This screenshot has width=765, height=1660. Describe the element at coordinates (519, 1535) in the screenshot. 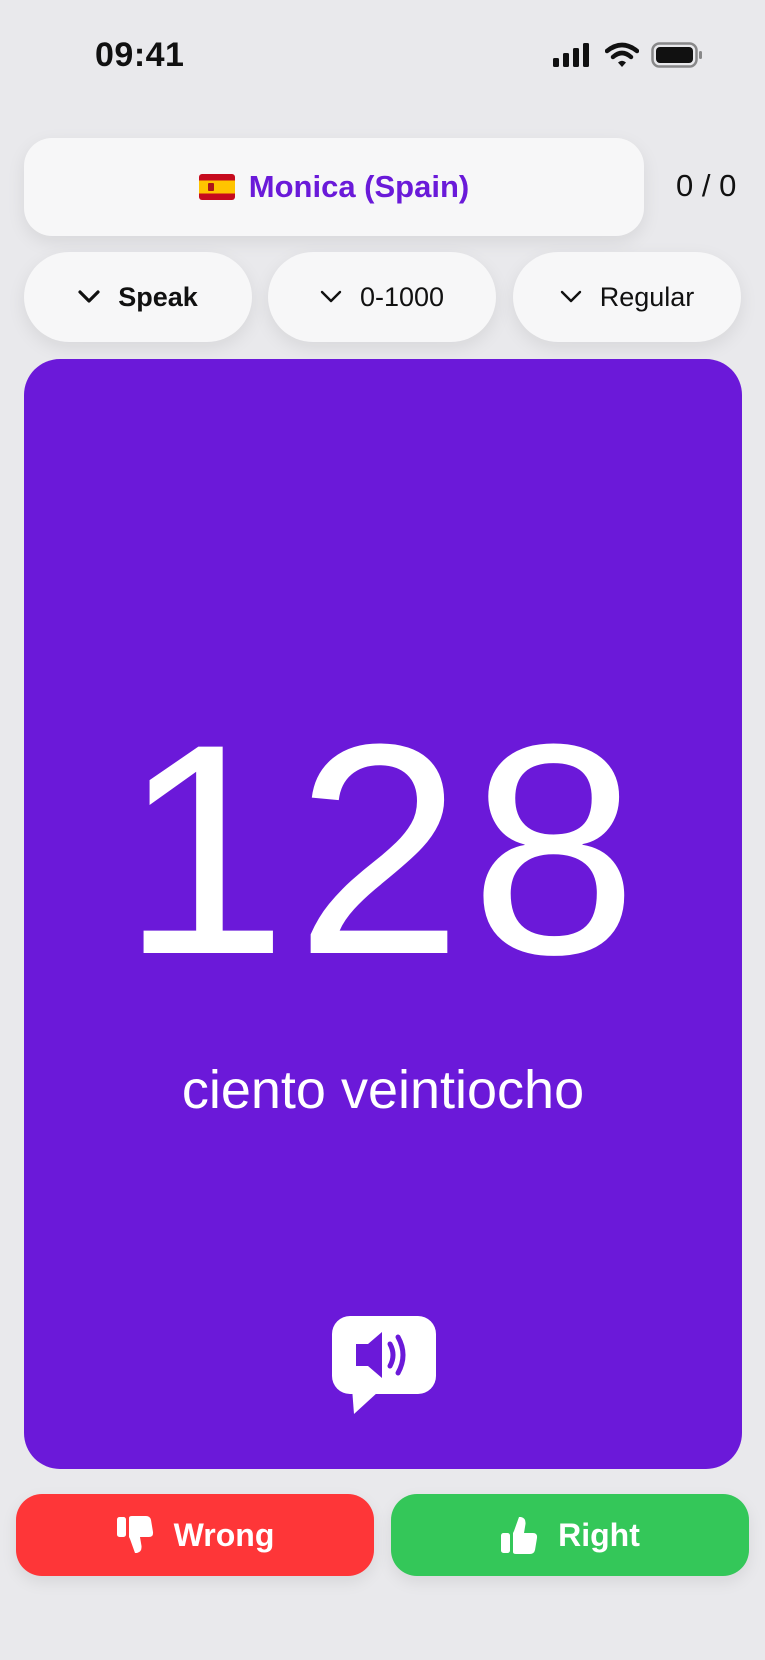

I see `thumbs-up-icon` at that location.